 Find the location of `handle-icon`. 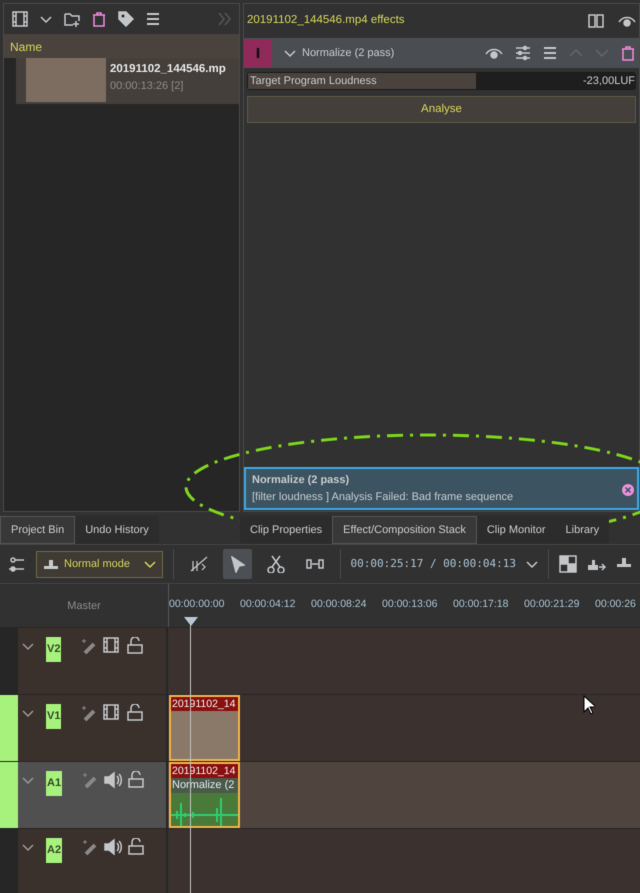

handle-icon is located at coordinates (258, 53).